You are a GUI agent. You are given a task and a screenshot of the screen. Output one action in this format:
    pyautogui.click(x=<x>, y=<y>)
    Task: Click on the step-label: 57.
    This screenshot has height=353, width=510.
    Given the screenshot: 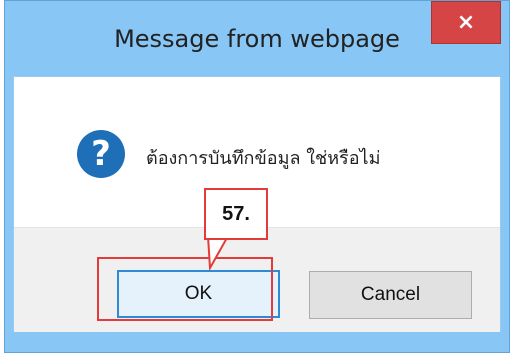 What is the action you would take?
    pyautogui.click(x=236, y=213)
    